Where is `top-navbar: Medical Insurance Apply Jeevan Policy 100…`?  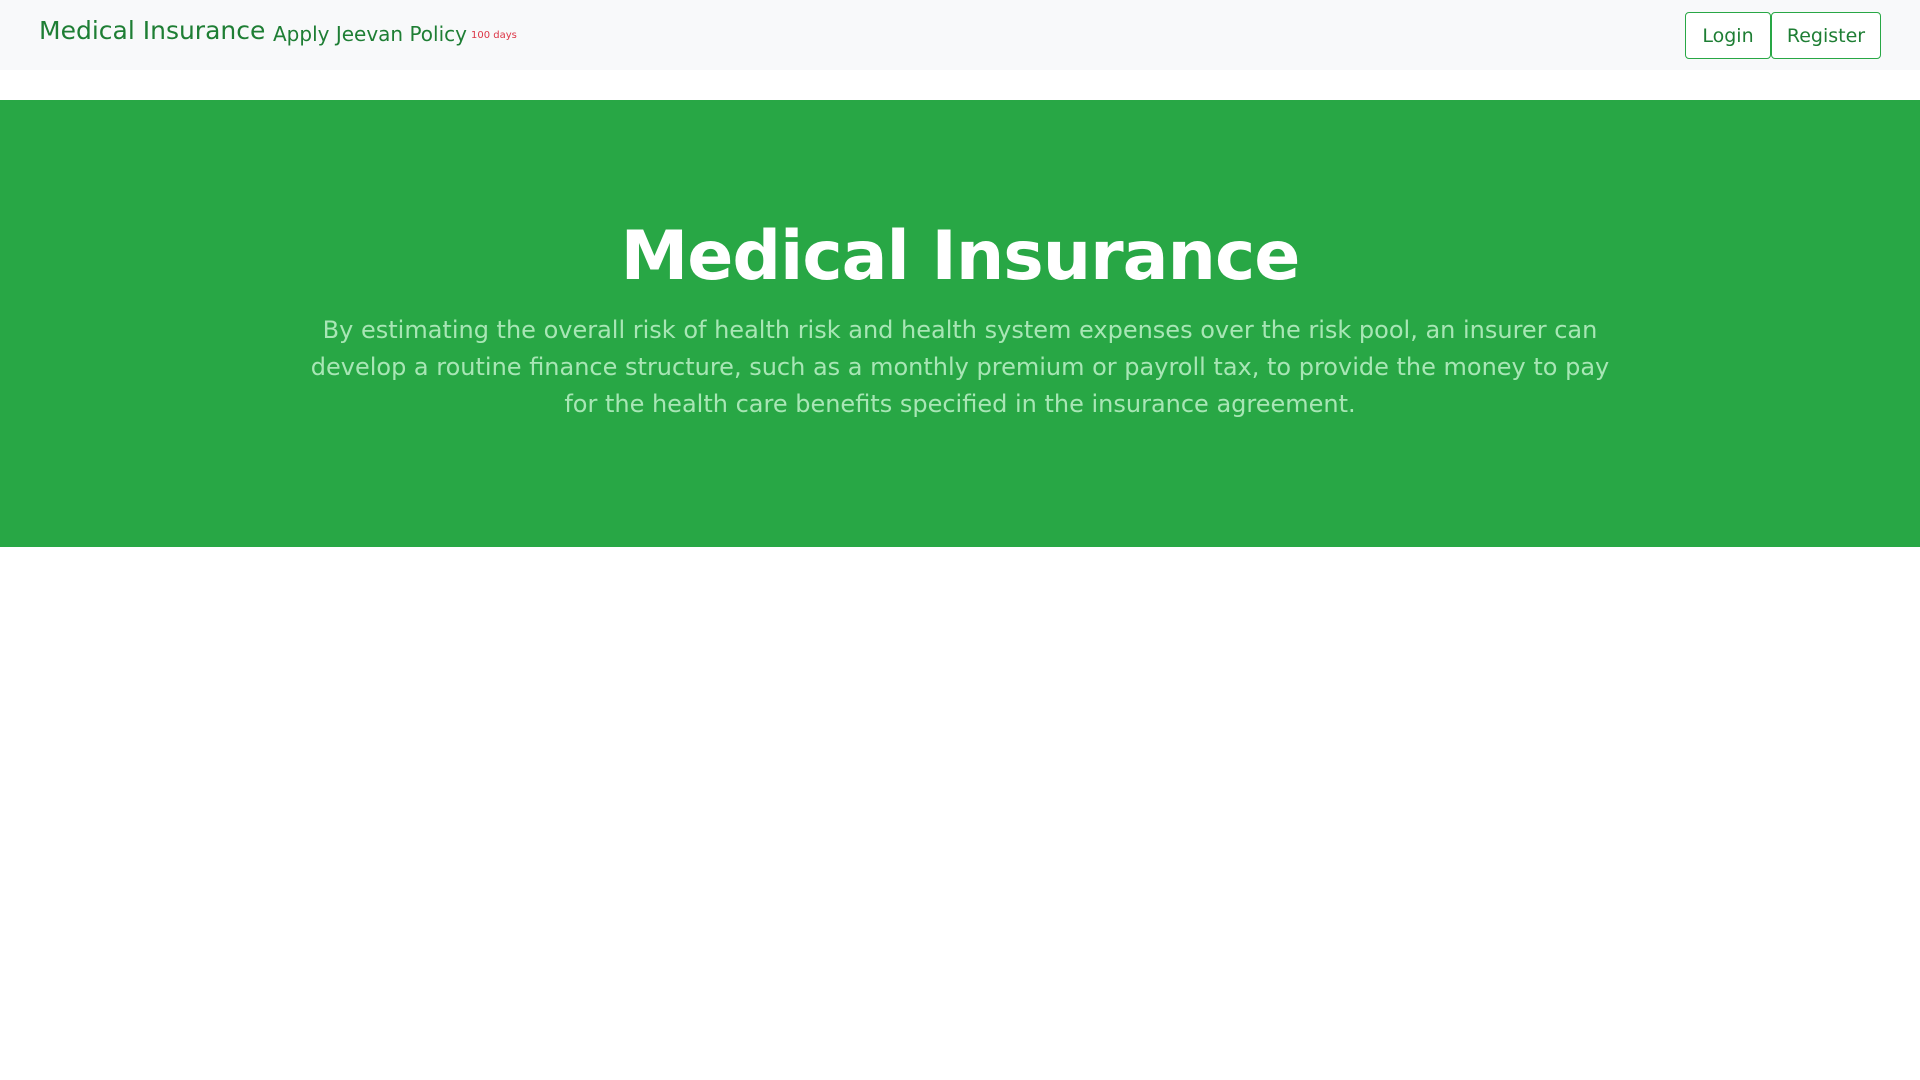 top-navbar: Medical Insurance Apply Jeevan Policy 100… is located at coordinates (960, 35).